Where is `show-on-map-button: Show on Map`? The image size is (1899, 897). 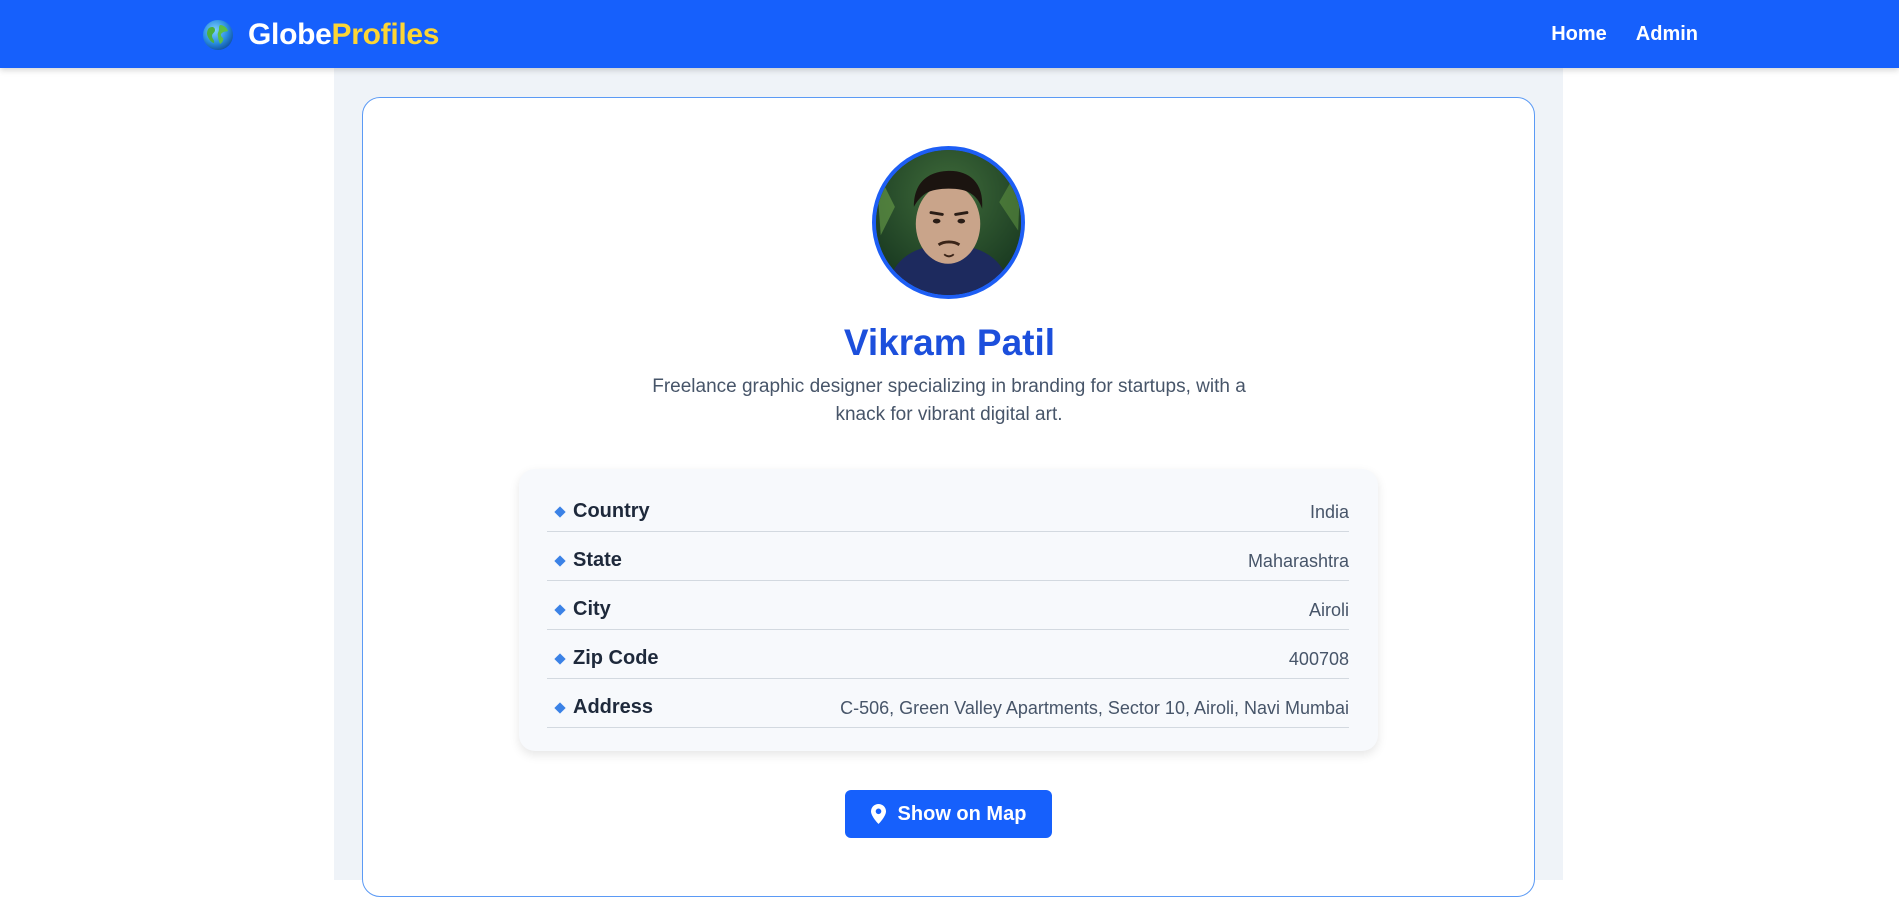 show-on-map-button: Show on Map is located at coordinates (948, 814).